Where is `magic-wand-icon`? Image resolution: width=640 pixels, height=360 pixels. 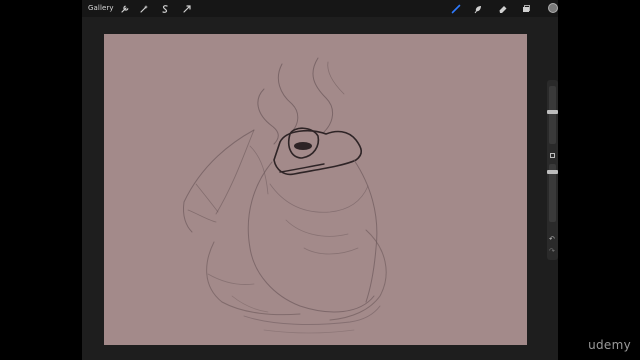 magic-wand-icon is located at coordinates (143, 8).